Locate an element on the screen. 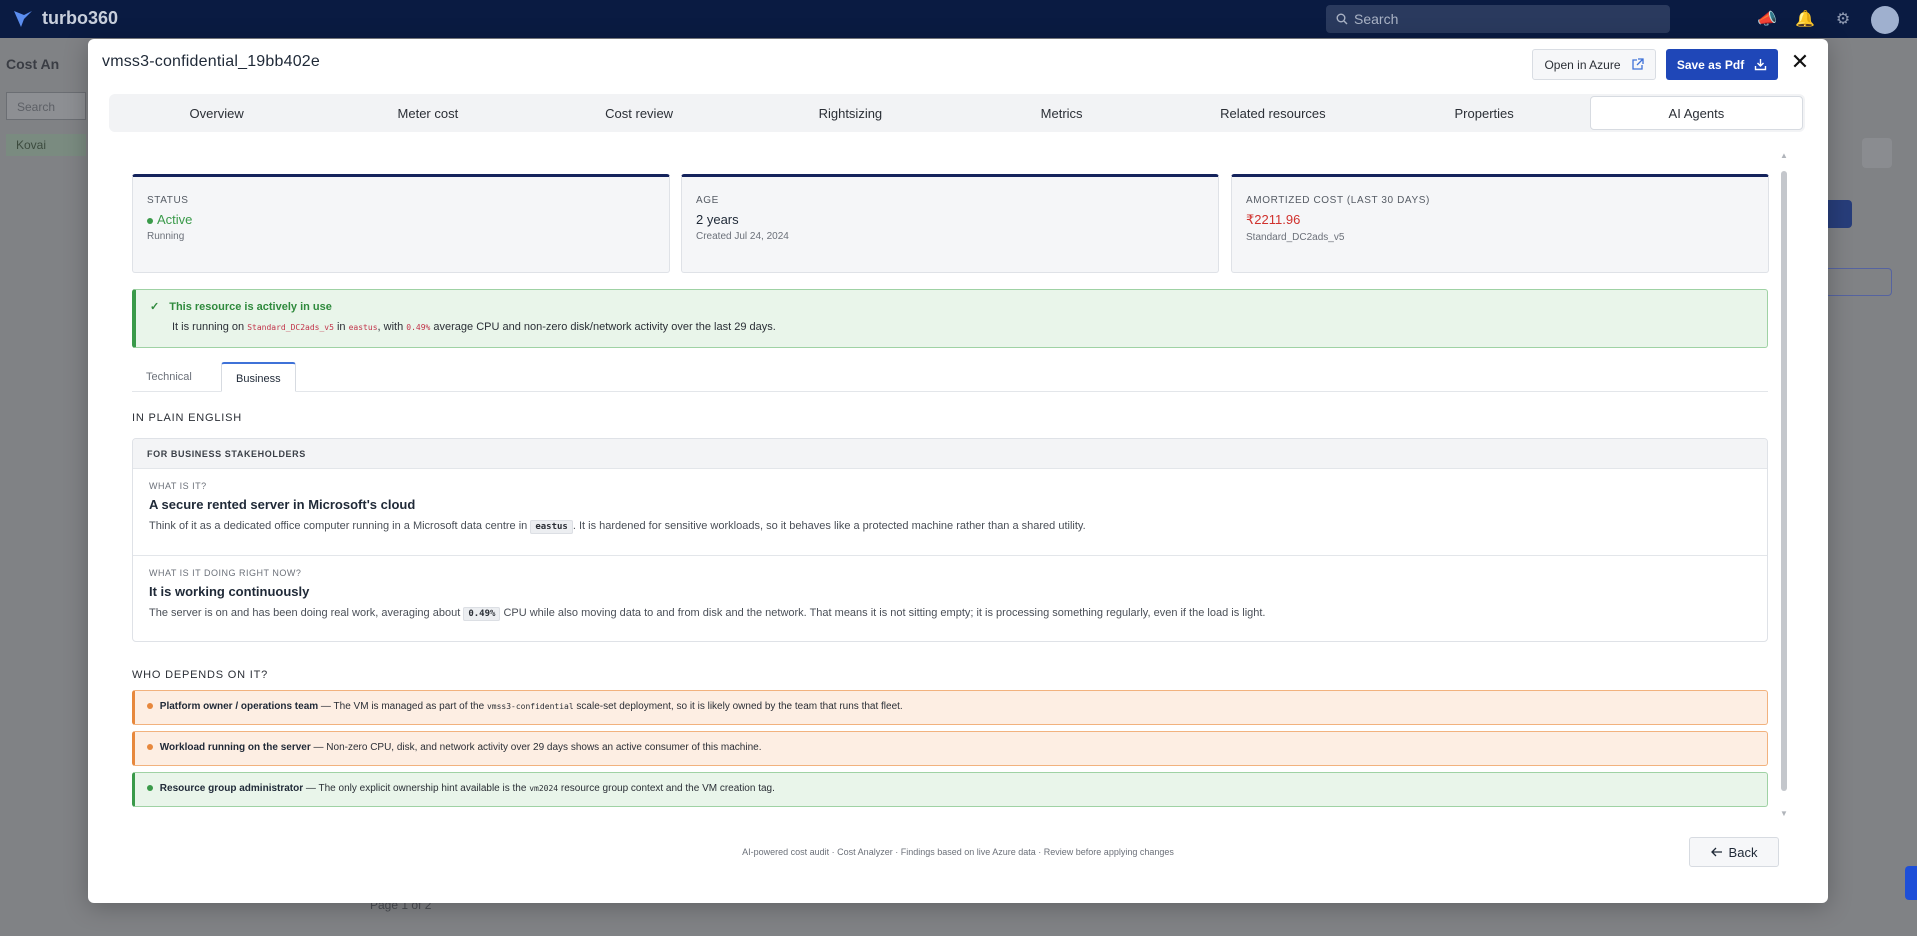 The width and height of the screenshot is (1917, 936). background-page-title: Cost An is located at coordinates (33, 64).